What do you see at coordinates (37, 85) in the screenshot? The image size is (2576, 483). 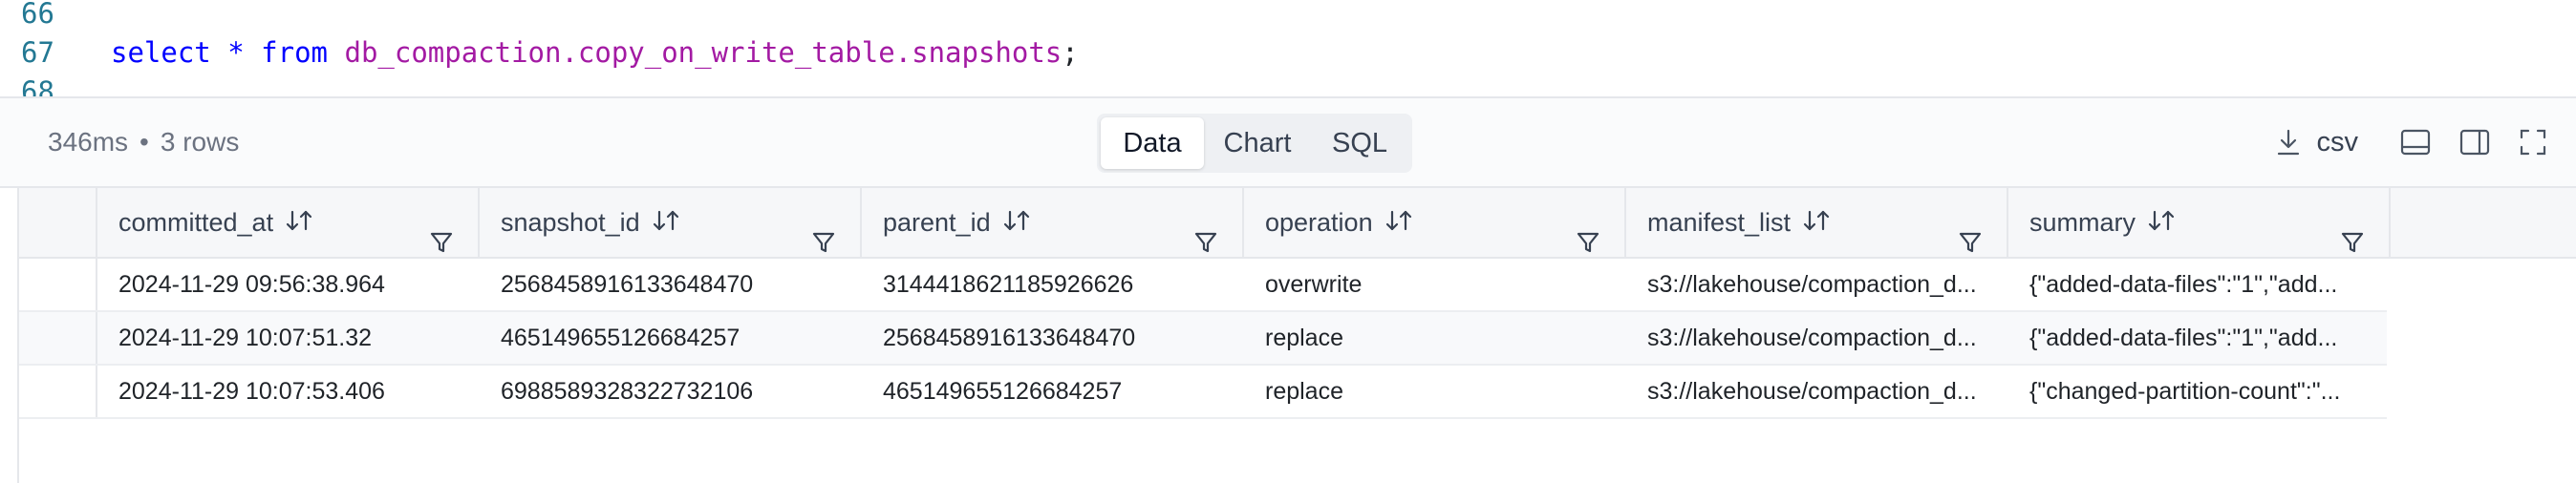 I see `line-number: 68` at bounding box center [37, 85].